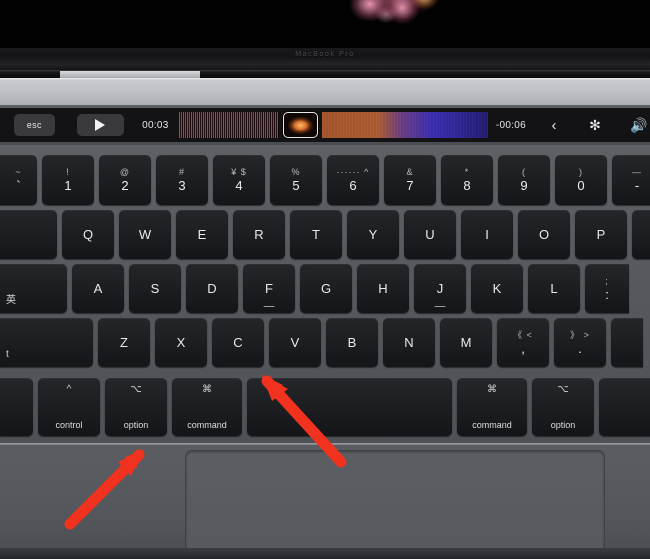 The width and height of the screenshot is (650, 559). Describe the element at coordinates (410, 172) in the screenshot. I see `key-upper-7: &` at that location.